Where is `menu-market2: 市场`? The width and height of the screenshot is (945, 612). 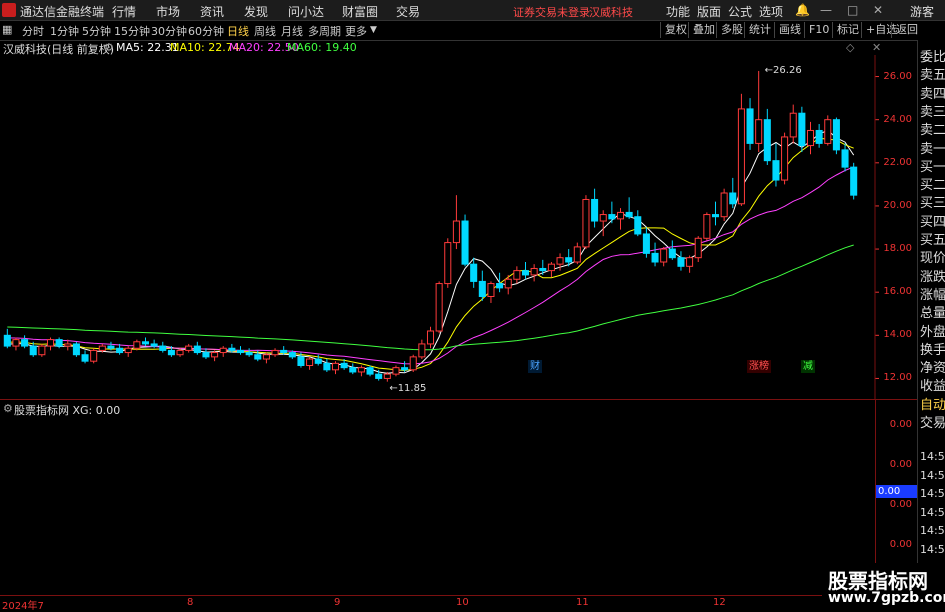
menu-market2: 市场 is located at coordinates (168, 11).